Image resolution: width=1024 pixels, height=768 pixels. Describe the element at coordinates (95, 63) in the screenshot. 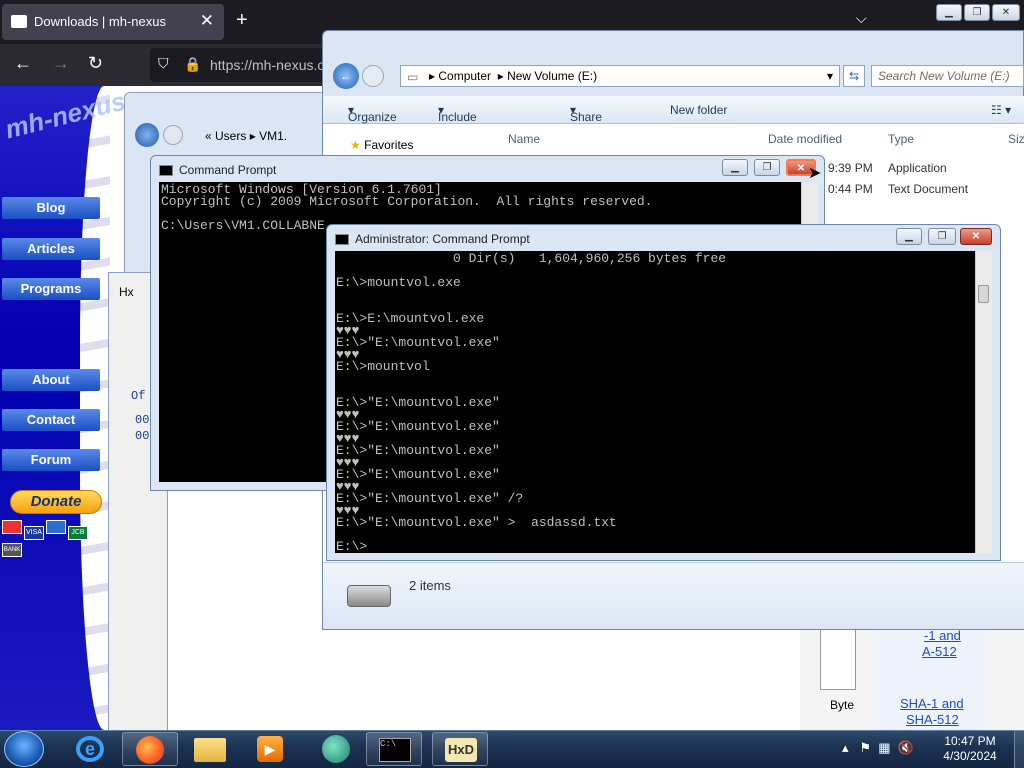

I see `reload-icon: ↻` at that location.